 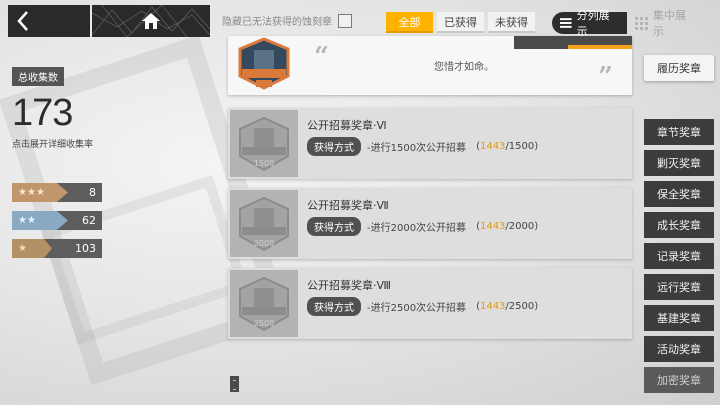 I want to click on medal-badge-number: 2000, so click(x=264, y=243).